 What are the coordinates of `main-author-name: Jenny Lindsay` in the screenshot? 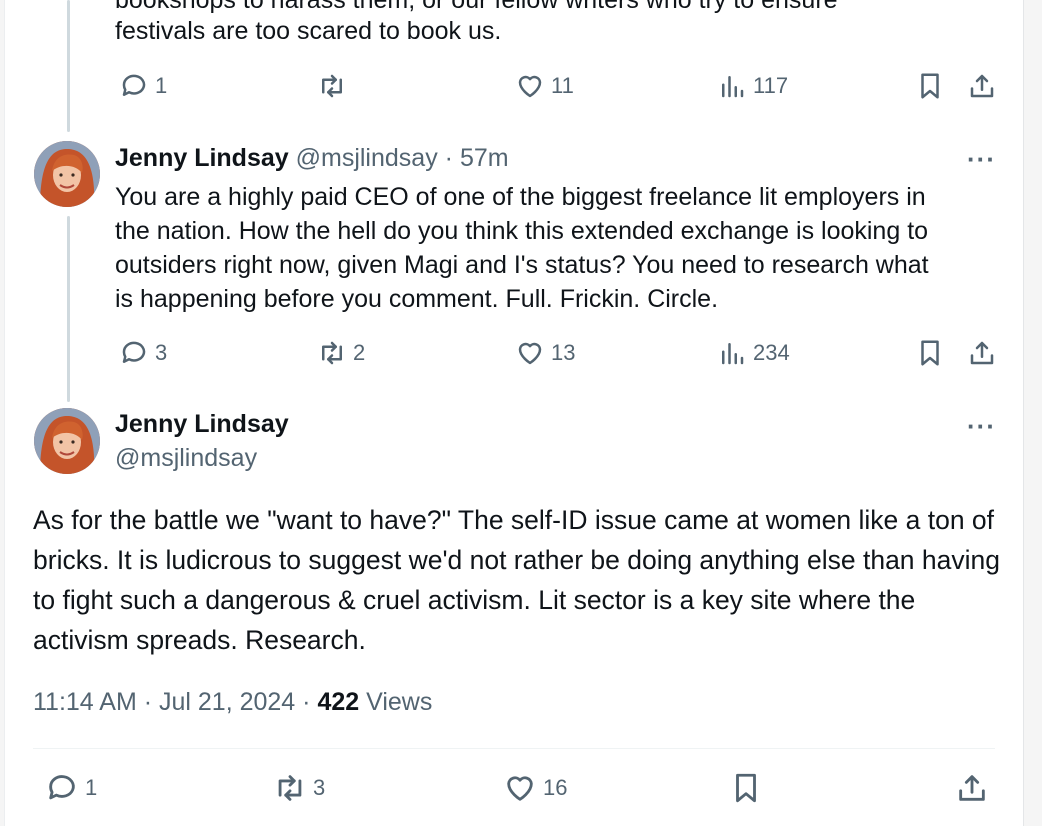 It's located at (202, 424).